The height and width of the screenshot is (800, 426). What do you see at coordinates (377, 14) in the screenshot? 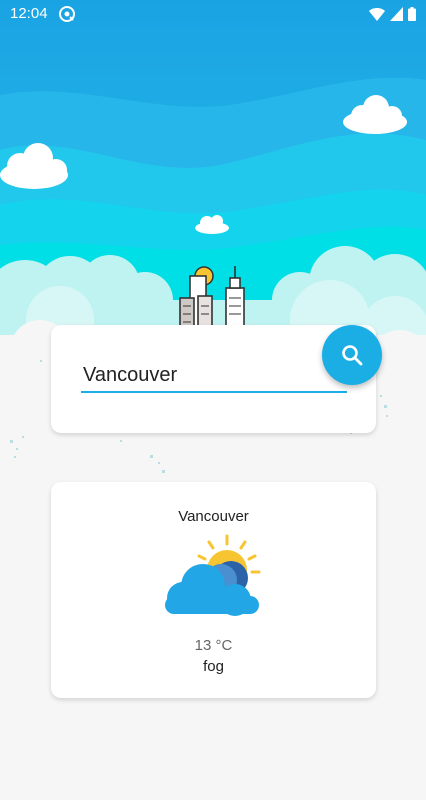
I see `wifi-icon` at bounding box center [377, 14].